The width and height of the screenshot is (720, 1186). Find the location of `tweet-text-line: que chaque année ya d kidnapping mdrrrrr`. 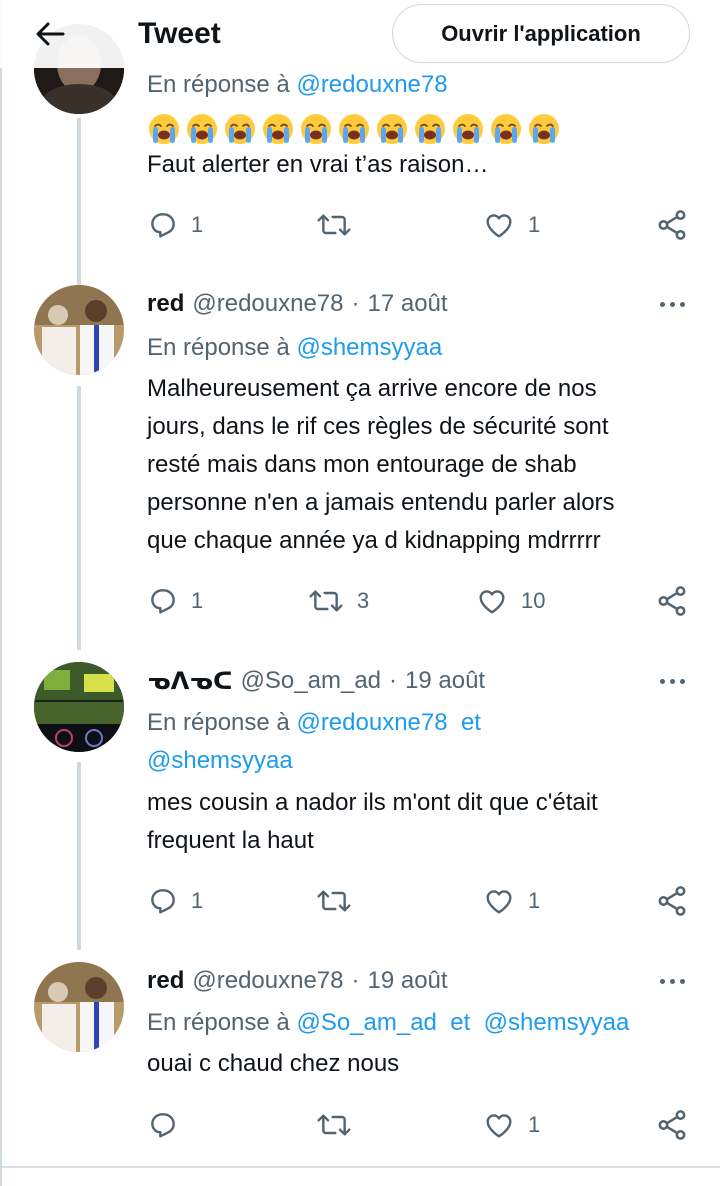

tweet-text-line: que chaque année ya d kidnapping mdrrrrr is located at coordinates (374, 540).